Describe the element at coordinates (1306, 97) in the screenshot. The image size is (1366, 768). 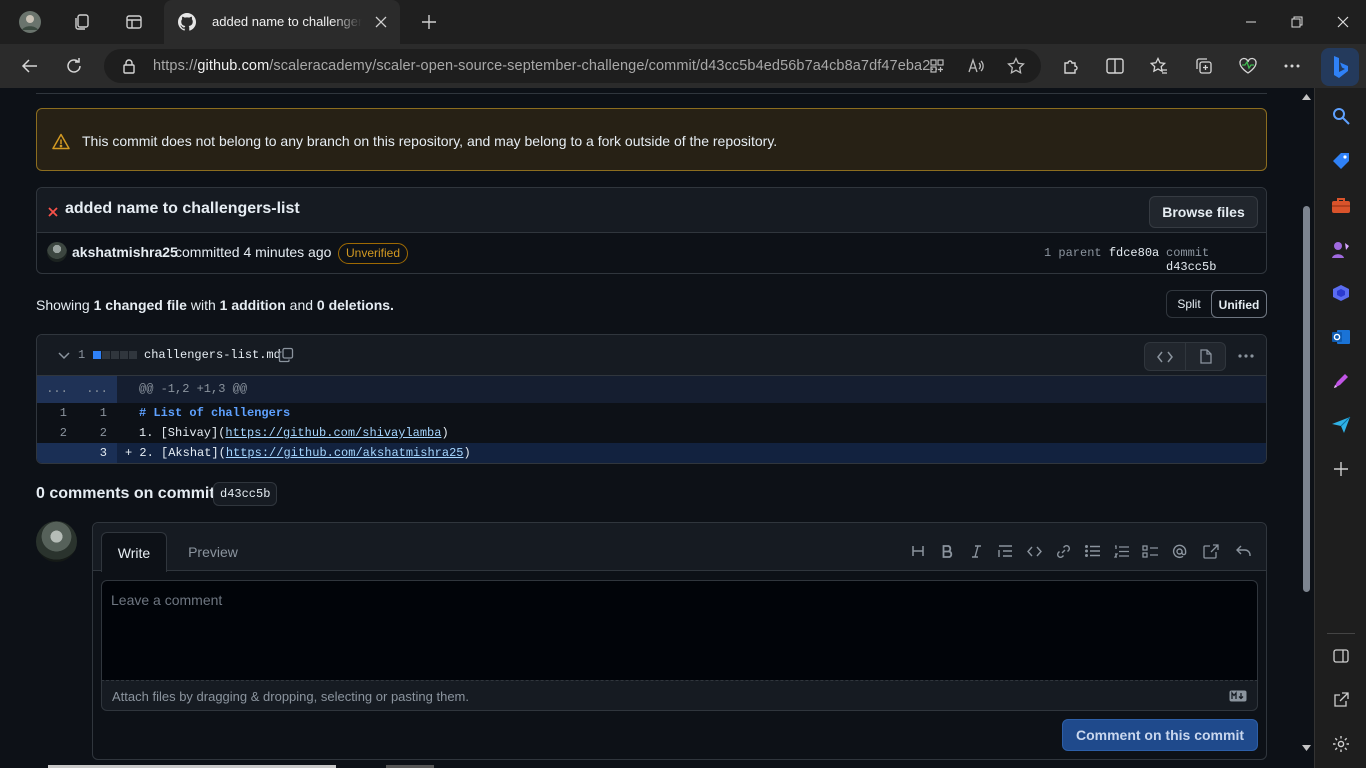
I see `scroll-up-arrow-icon` at that location.